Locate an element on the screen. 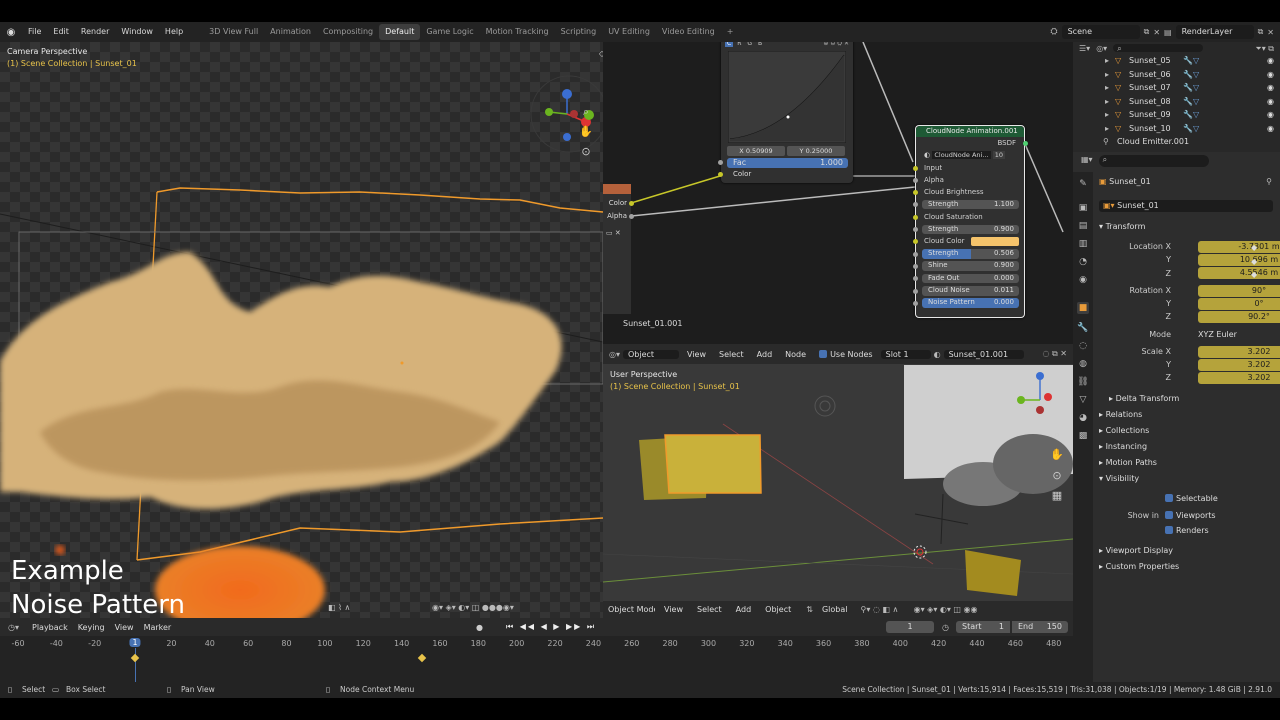  3d-pan-hand-icon: ✋ is located at coordinates (1057, 455).